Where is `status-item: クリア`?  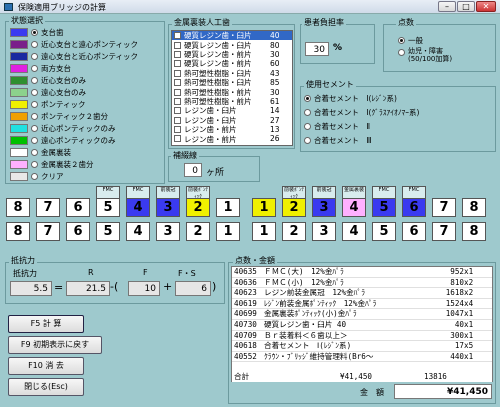
status-item: クリア is located at coordinates (37, 176).